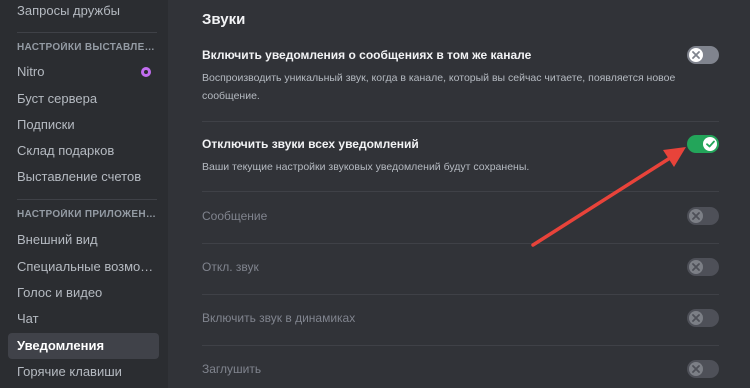  Describe the element at coordinates (31, 71) in the screenshot. I see `sidebar-item-label: Nitro` at that location.